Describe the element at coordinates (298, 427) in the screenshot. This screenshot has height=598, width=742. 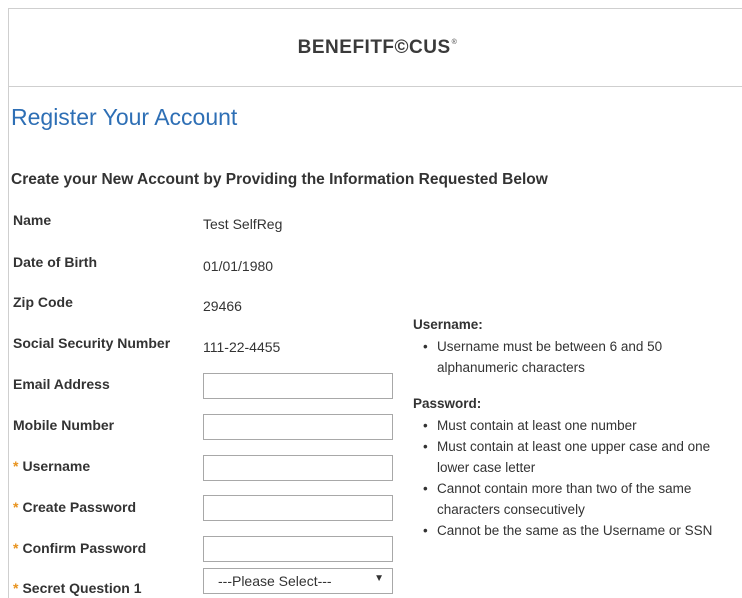
I see `mobile-input` at that location.